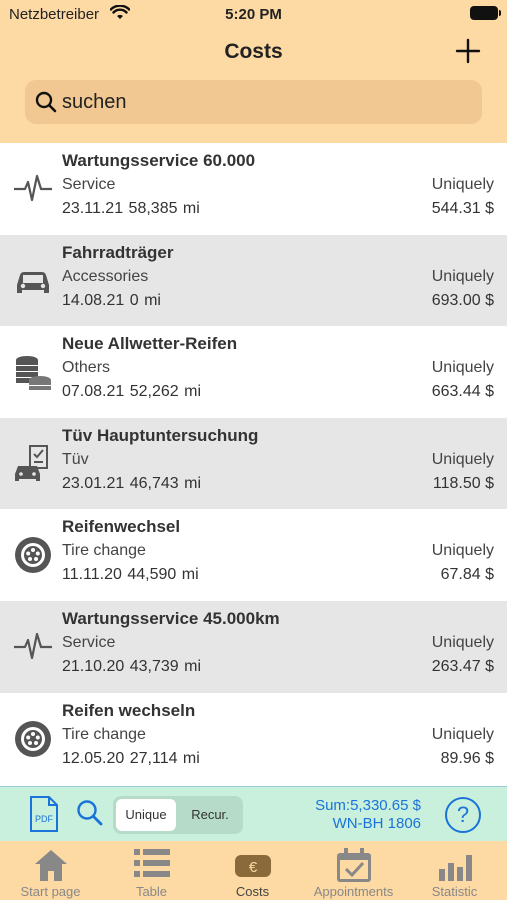  I want to click on item-date: 23.11.21, so click(93, 208).